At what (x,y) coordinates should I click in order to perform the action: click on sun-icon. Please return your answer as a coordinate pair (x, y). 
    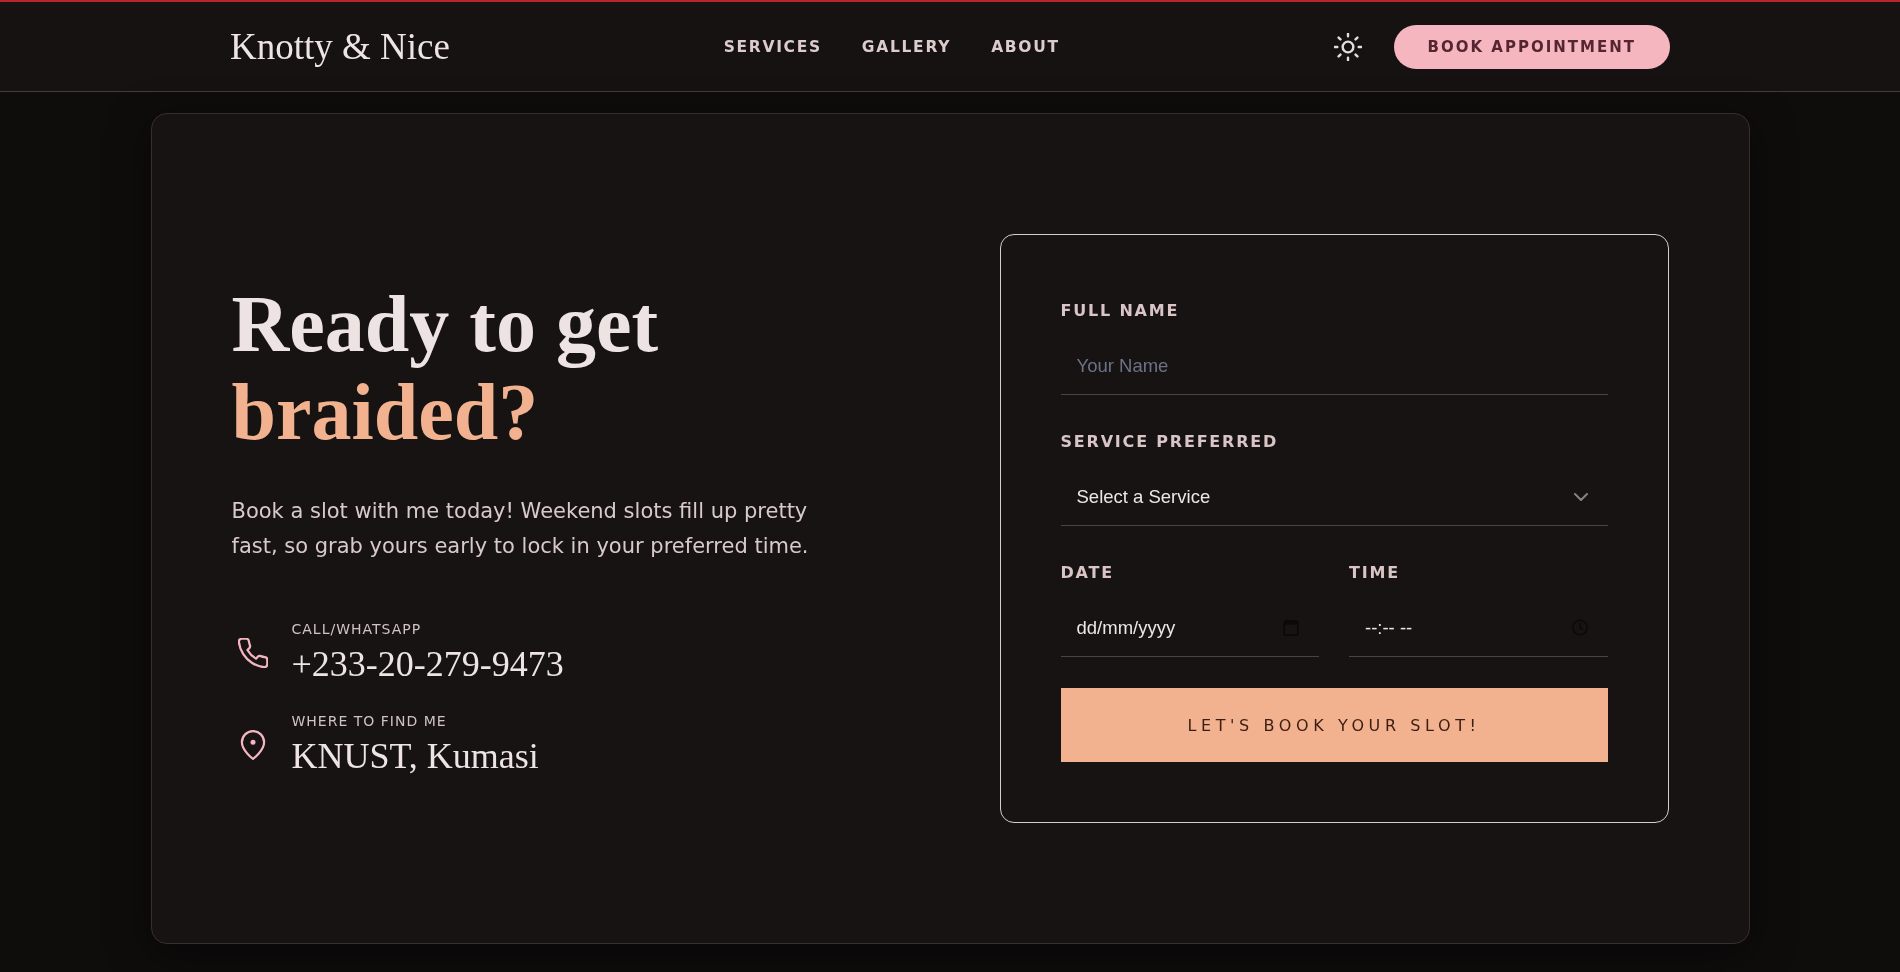
    Looking at the image, I should click on (1347, 46).